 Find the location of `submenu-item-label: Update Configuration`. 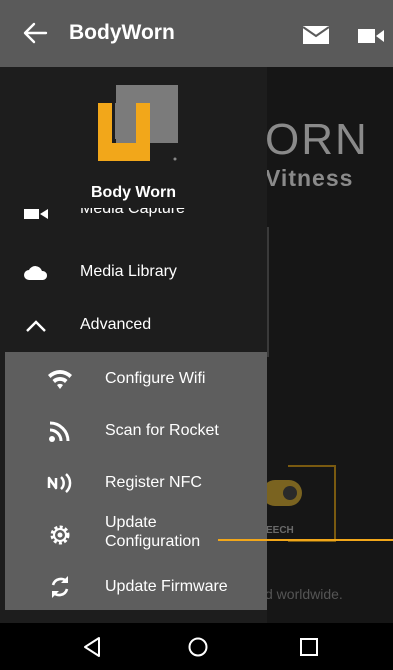

submenu-item-label: Update Configuration is located at coordinates (153, 532).